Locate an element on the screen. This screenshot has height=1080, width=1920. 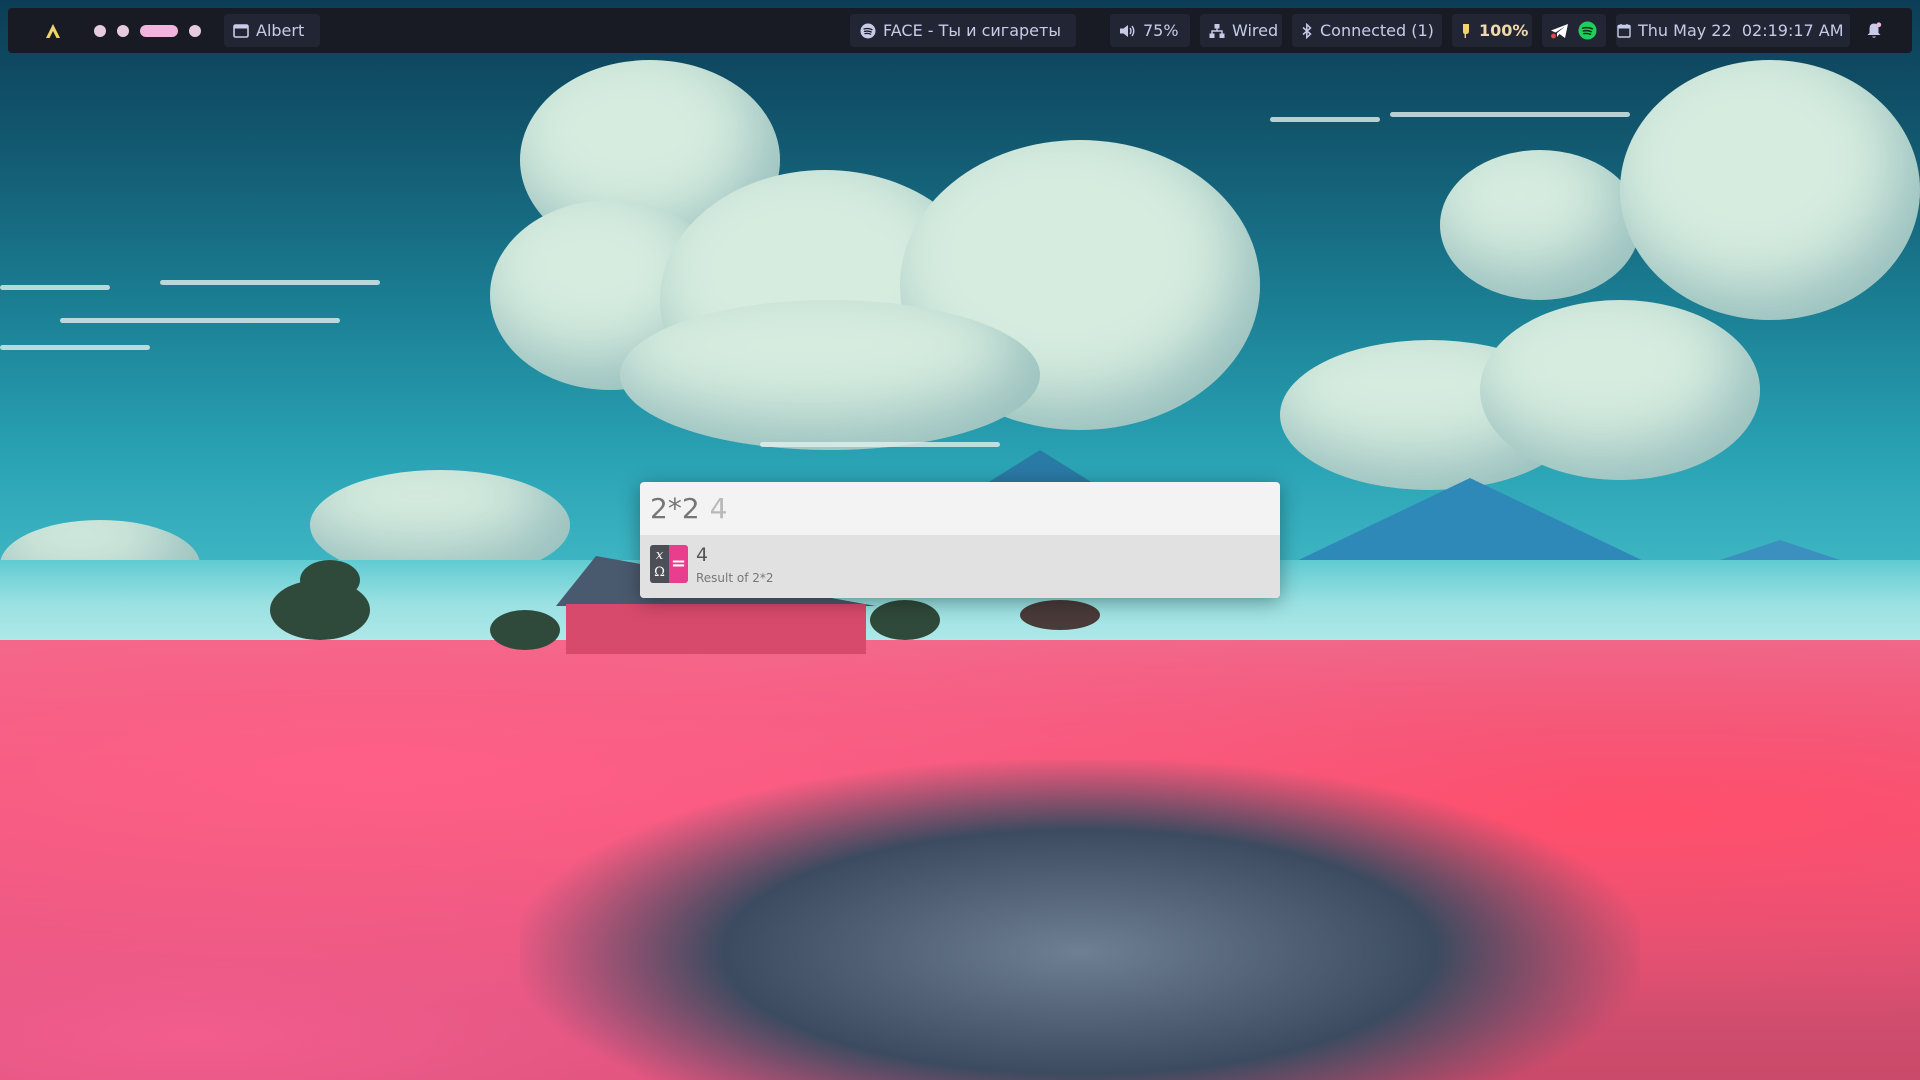
volume-widget: 75% is located at coordinates (1149, 30).